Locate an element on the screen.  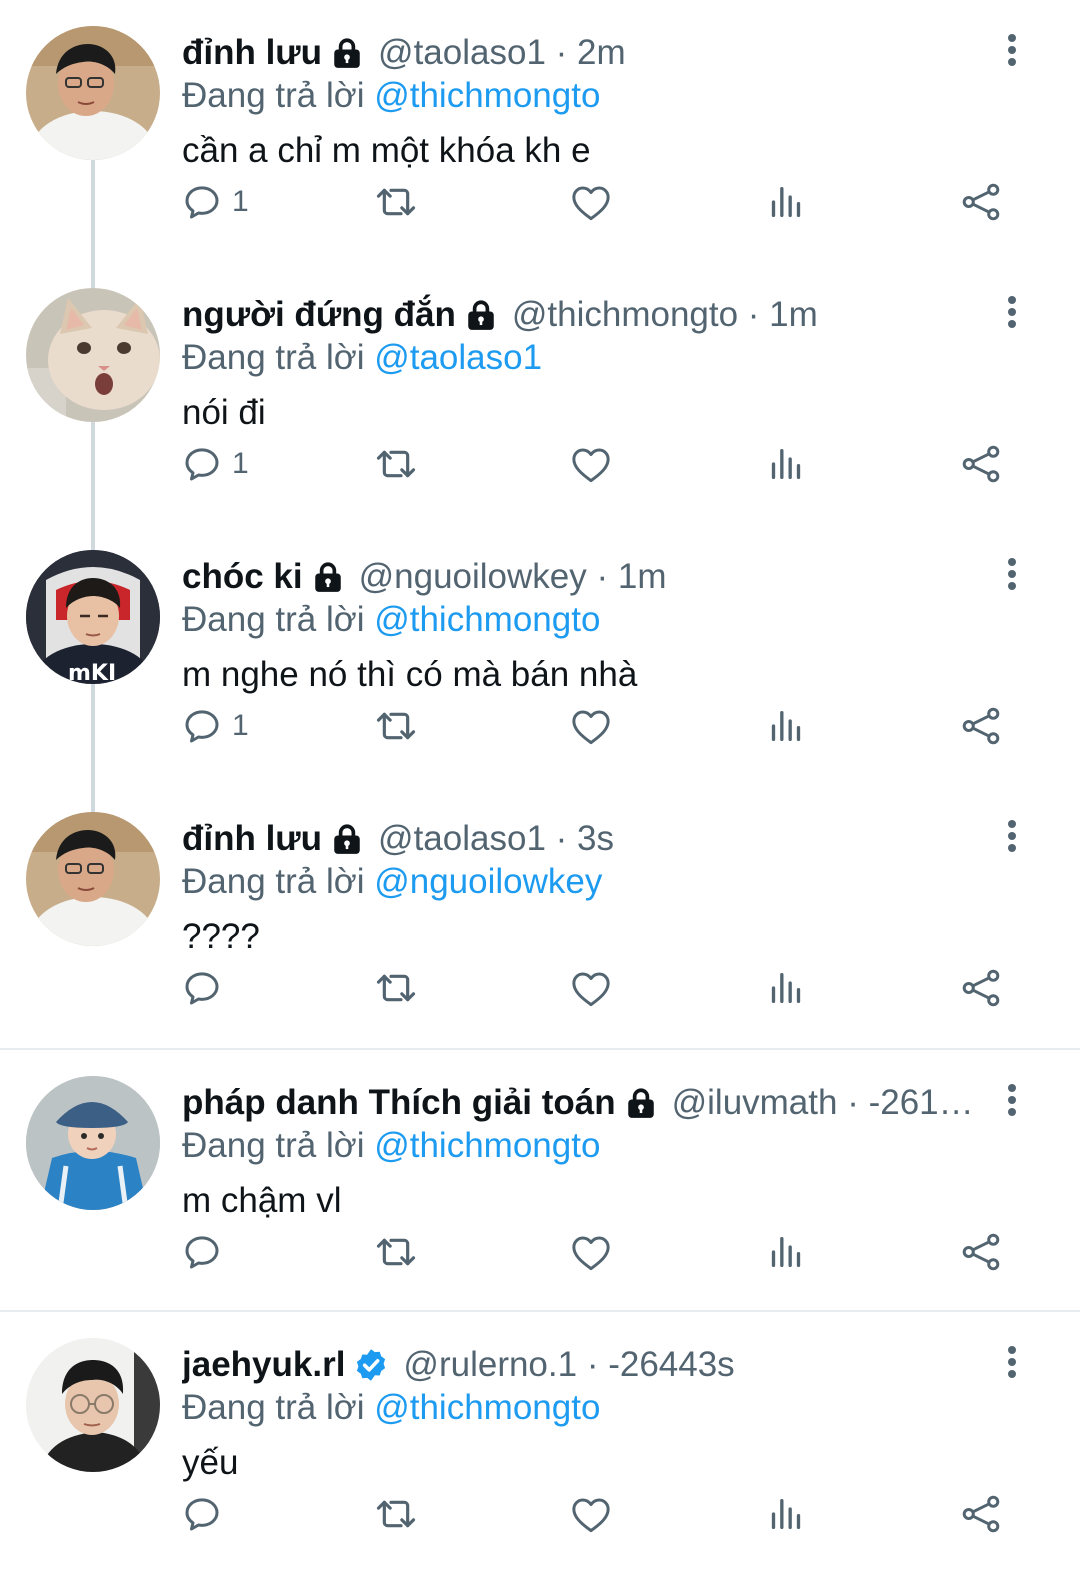
tweet-header: người đứng đắn @thichmongto · 1m is located at coordinates (581, 315).